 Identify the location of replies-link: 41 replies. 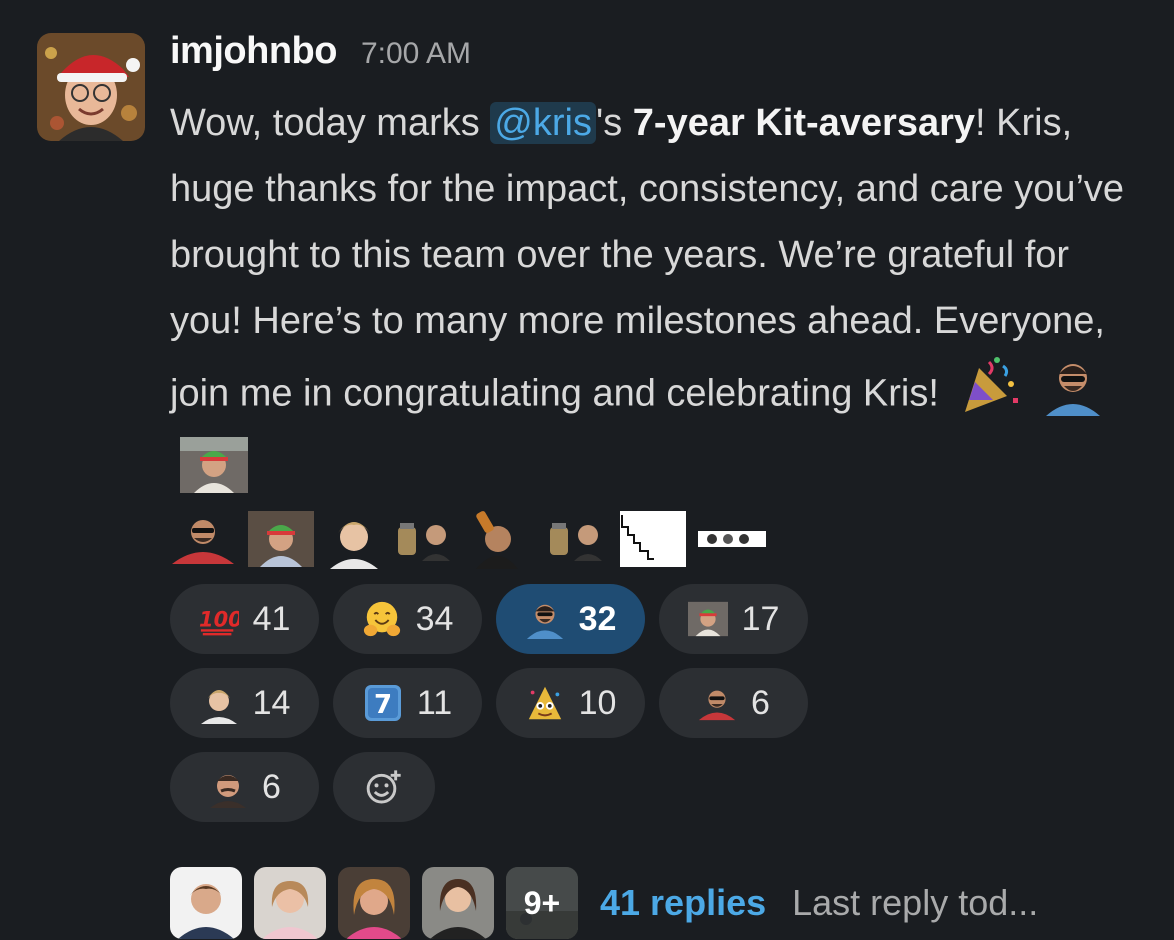
(683, 903).